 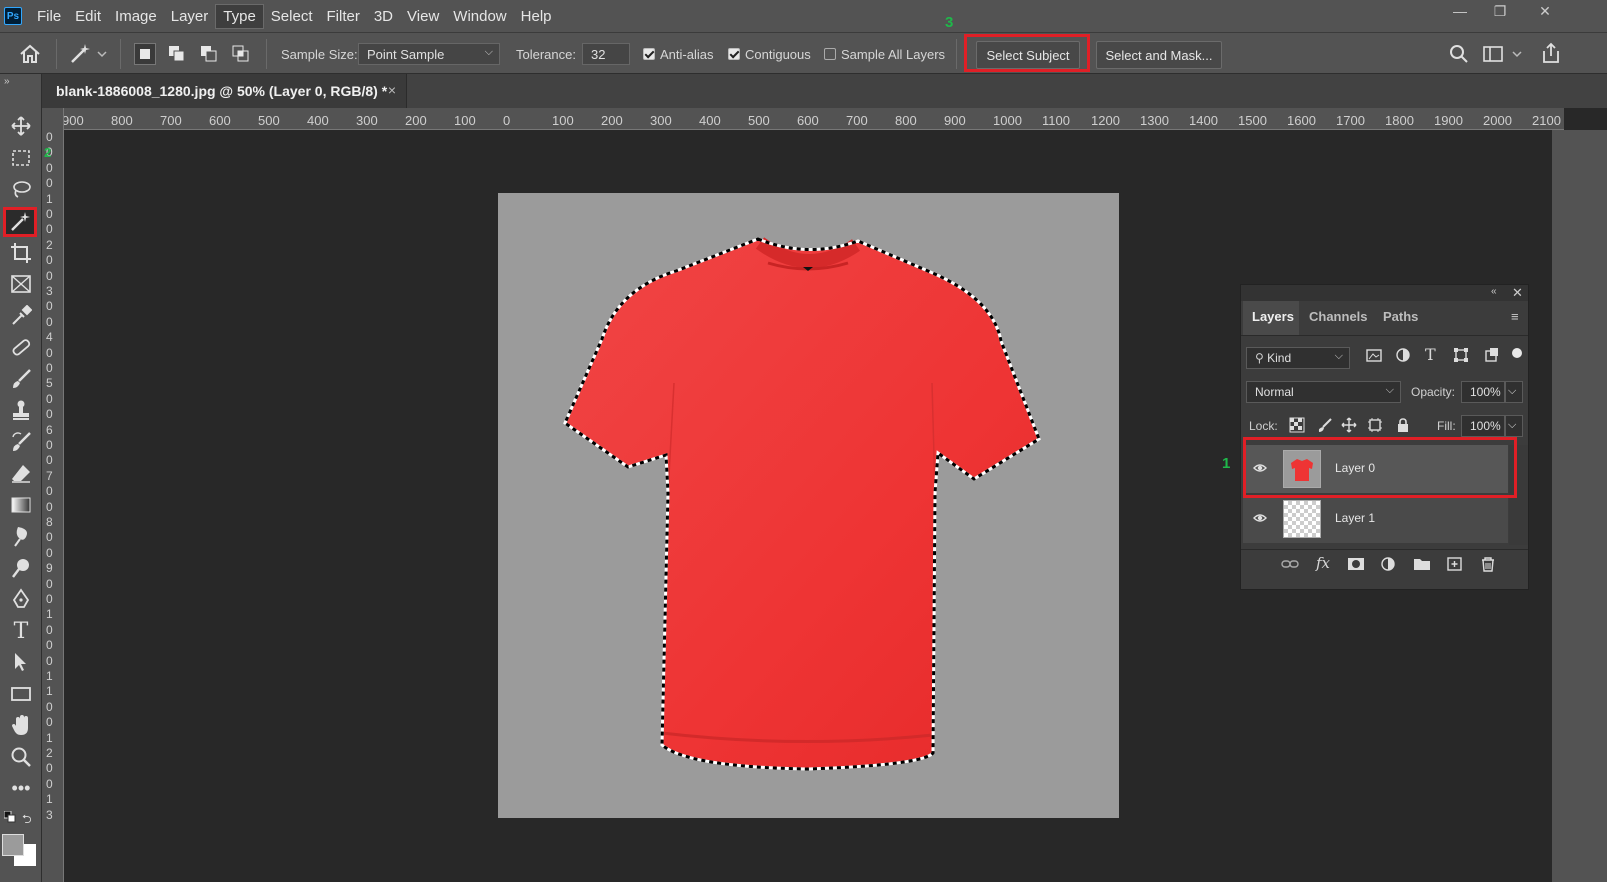 I want to click on subtract-from-selection-icon, so click(x=209, y=54).